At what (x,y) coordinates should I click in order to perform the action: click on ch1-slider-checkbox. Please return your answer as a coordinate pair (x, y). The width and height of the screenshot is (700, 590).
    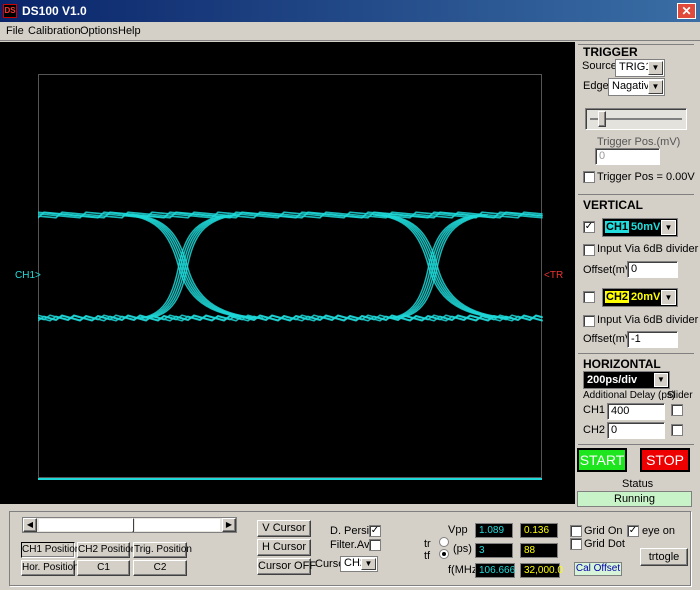
    Looking at the image, I should click on (677, 410).